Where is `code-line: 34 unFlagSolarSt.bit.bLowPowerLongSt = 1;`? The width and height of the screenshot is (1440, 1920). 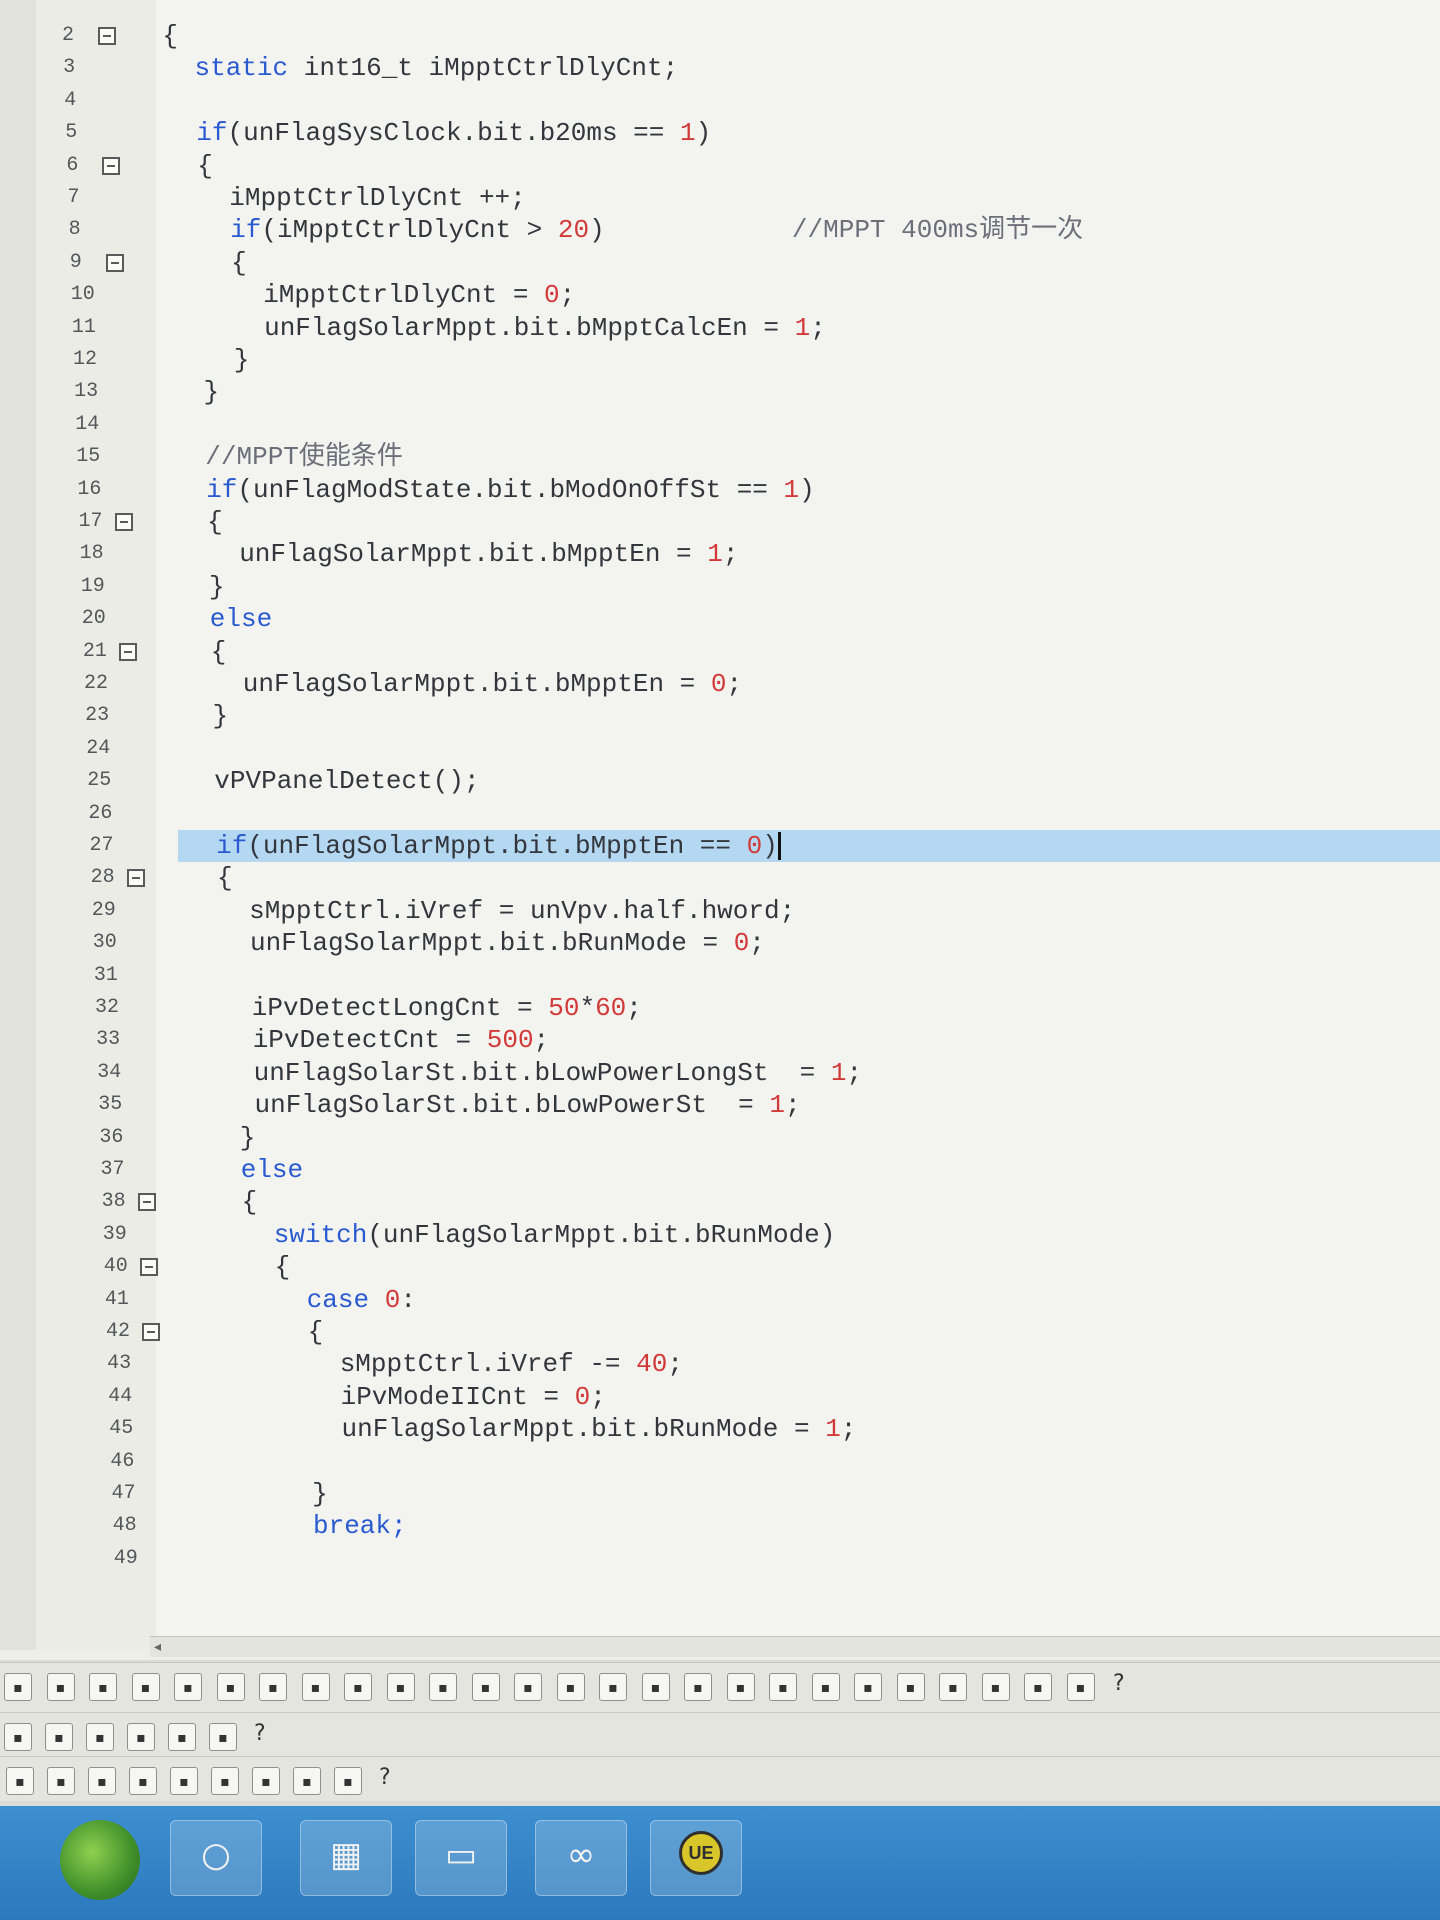 code-line: 34 unFlagSolarSt.bit.bLowPowerLongSt = 1; is located at coordinates (720, 1073).